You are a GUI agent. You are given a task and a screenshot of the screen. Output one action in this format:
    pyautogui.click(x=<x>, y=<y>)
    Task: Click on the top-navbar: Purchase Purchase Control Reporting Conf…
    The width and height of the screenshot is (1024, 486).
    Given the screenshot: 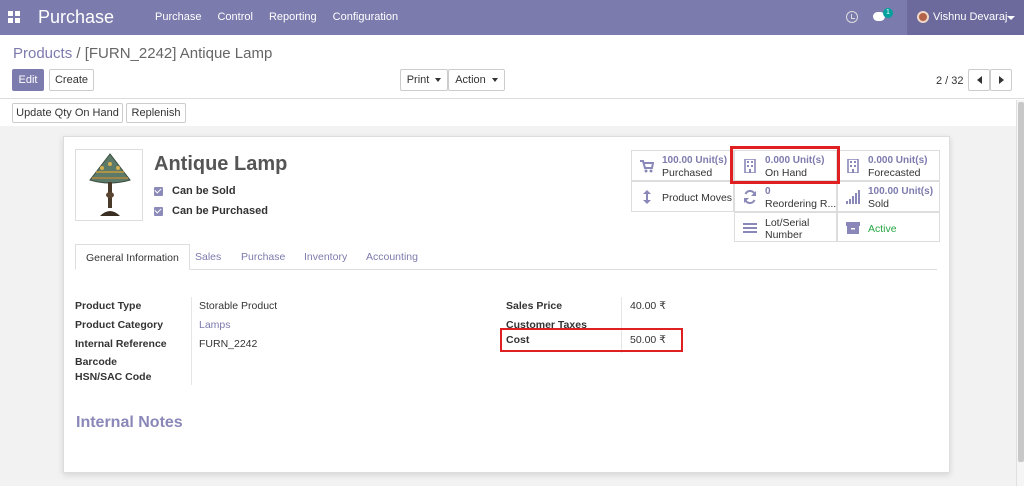 What is the action you would take?
    pyautogui.click(x=512, y=17)
    